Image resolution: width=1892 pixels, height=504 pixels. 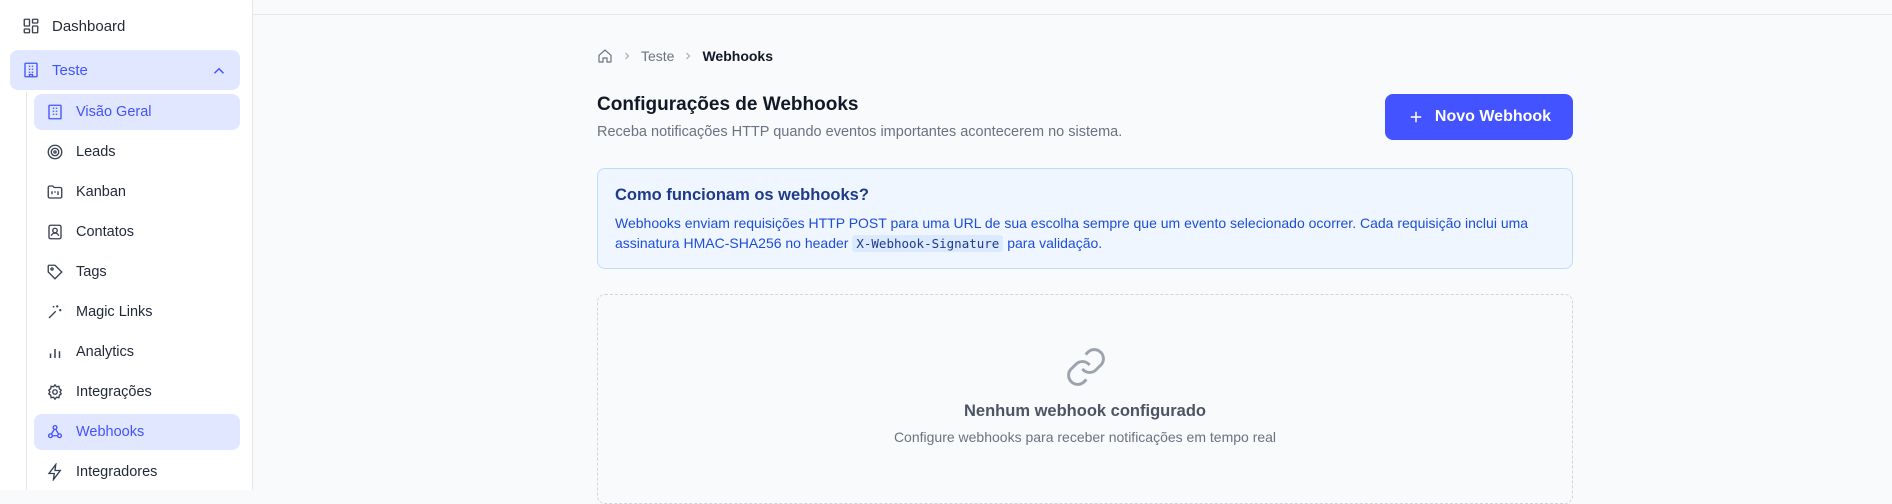 I want to click on breadcrumb: Teste Webhooks, so click(x=685, y=56).